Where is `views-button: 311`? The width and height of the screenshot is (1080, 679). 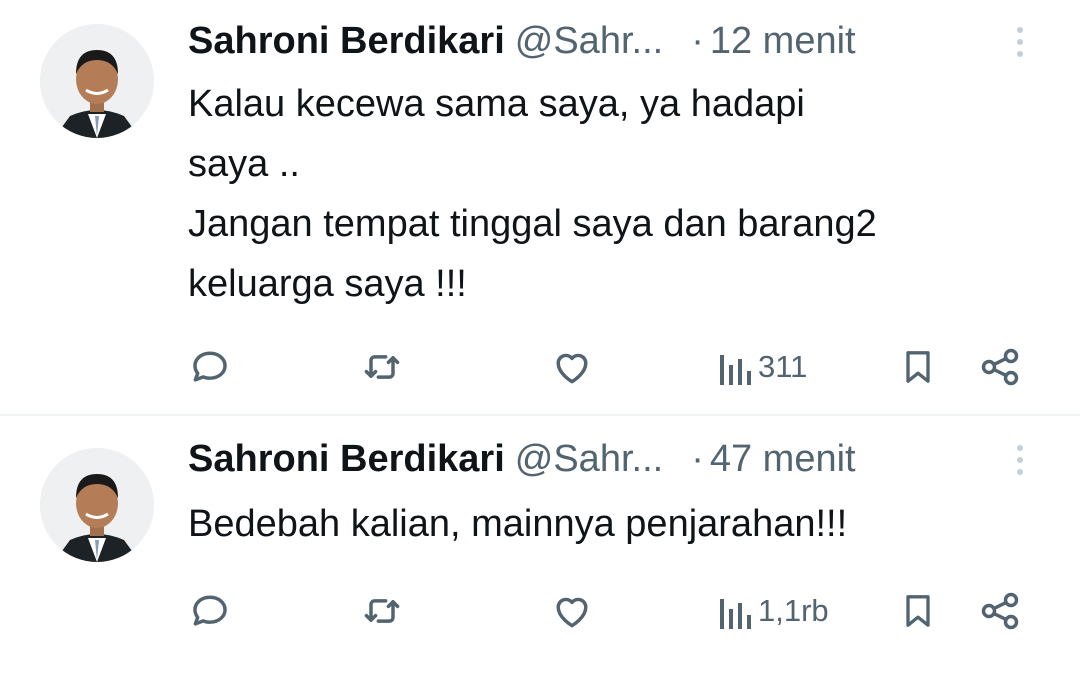
views-button: 311 is located at coordinates (762, 367).